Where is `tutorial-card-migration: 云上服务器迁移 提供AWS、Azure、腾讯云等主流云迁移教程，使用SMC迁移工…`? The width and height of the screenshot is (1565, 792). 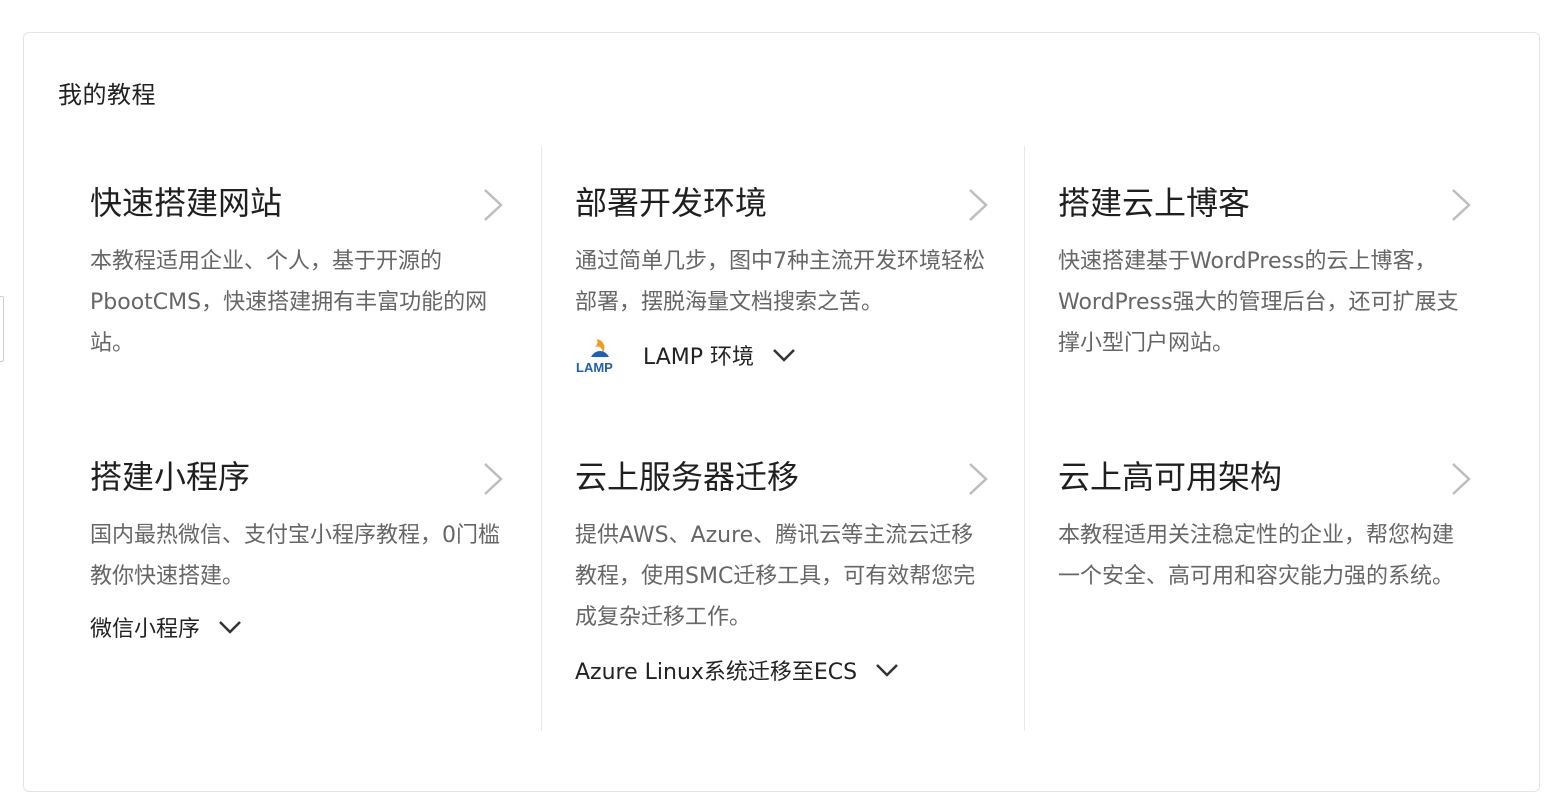 tutorial-card-migration: 云上服务器迁移 提供AWS、Azure、腾讯云等主流云迁移教程，使用SMC迁移工… is located at coordinates (783, 570).